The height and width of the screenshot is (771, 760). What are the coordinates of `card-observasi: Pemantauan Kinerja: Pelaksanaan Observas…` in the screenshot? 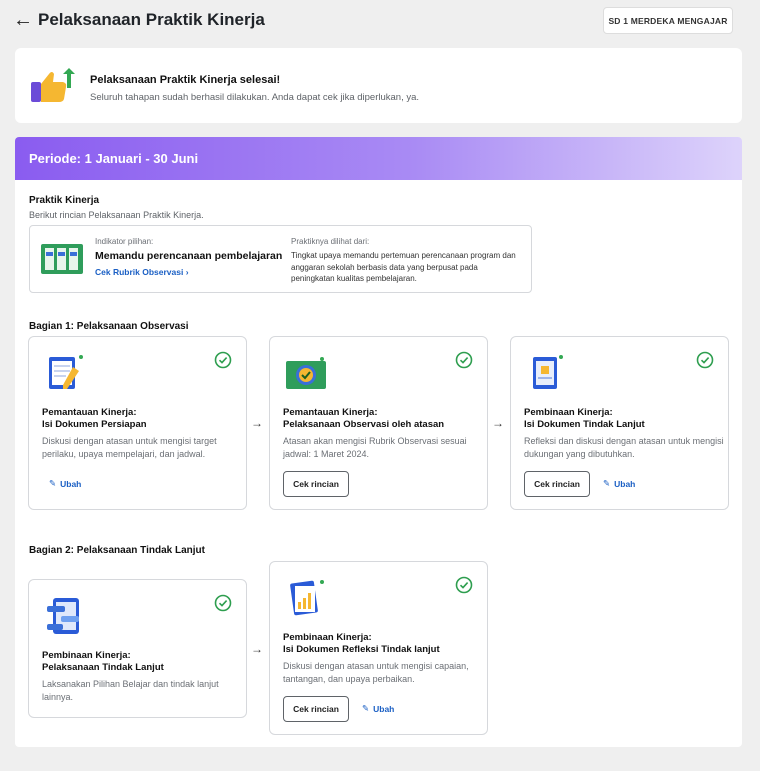 It's located at (378, 423).